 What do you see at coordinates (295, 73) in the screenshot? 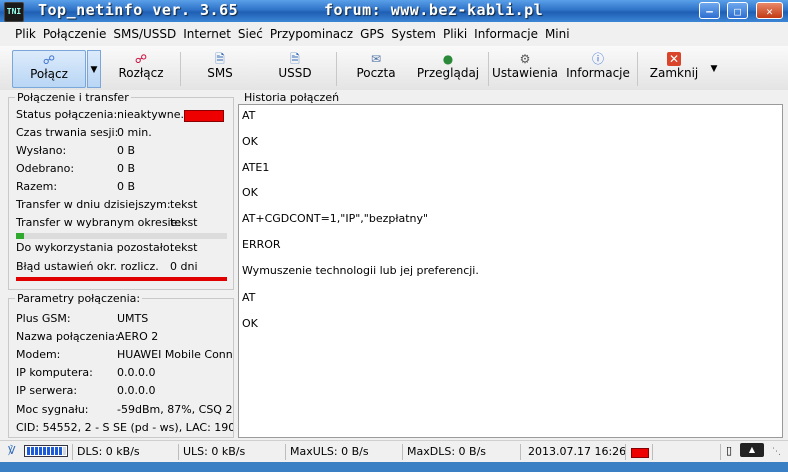
I see `ussd-label: USSD` at bounding box center [295, 73].